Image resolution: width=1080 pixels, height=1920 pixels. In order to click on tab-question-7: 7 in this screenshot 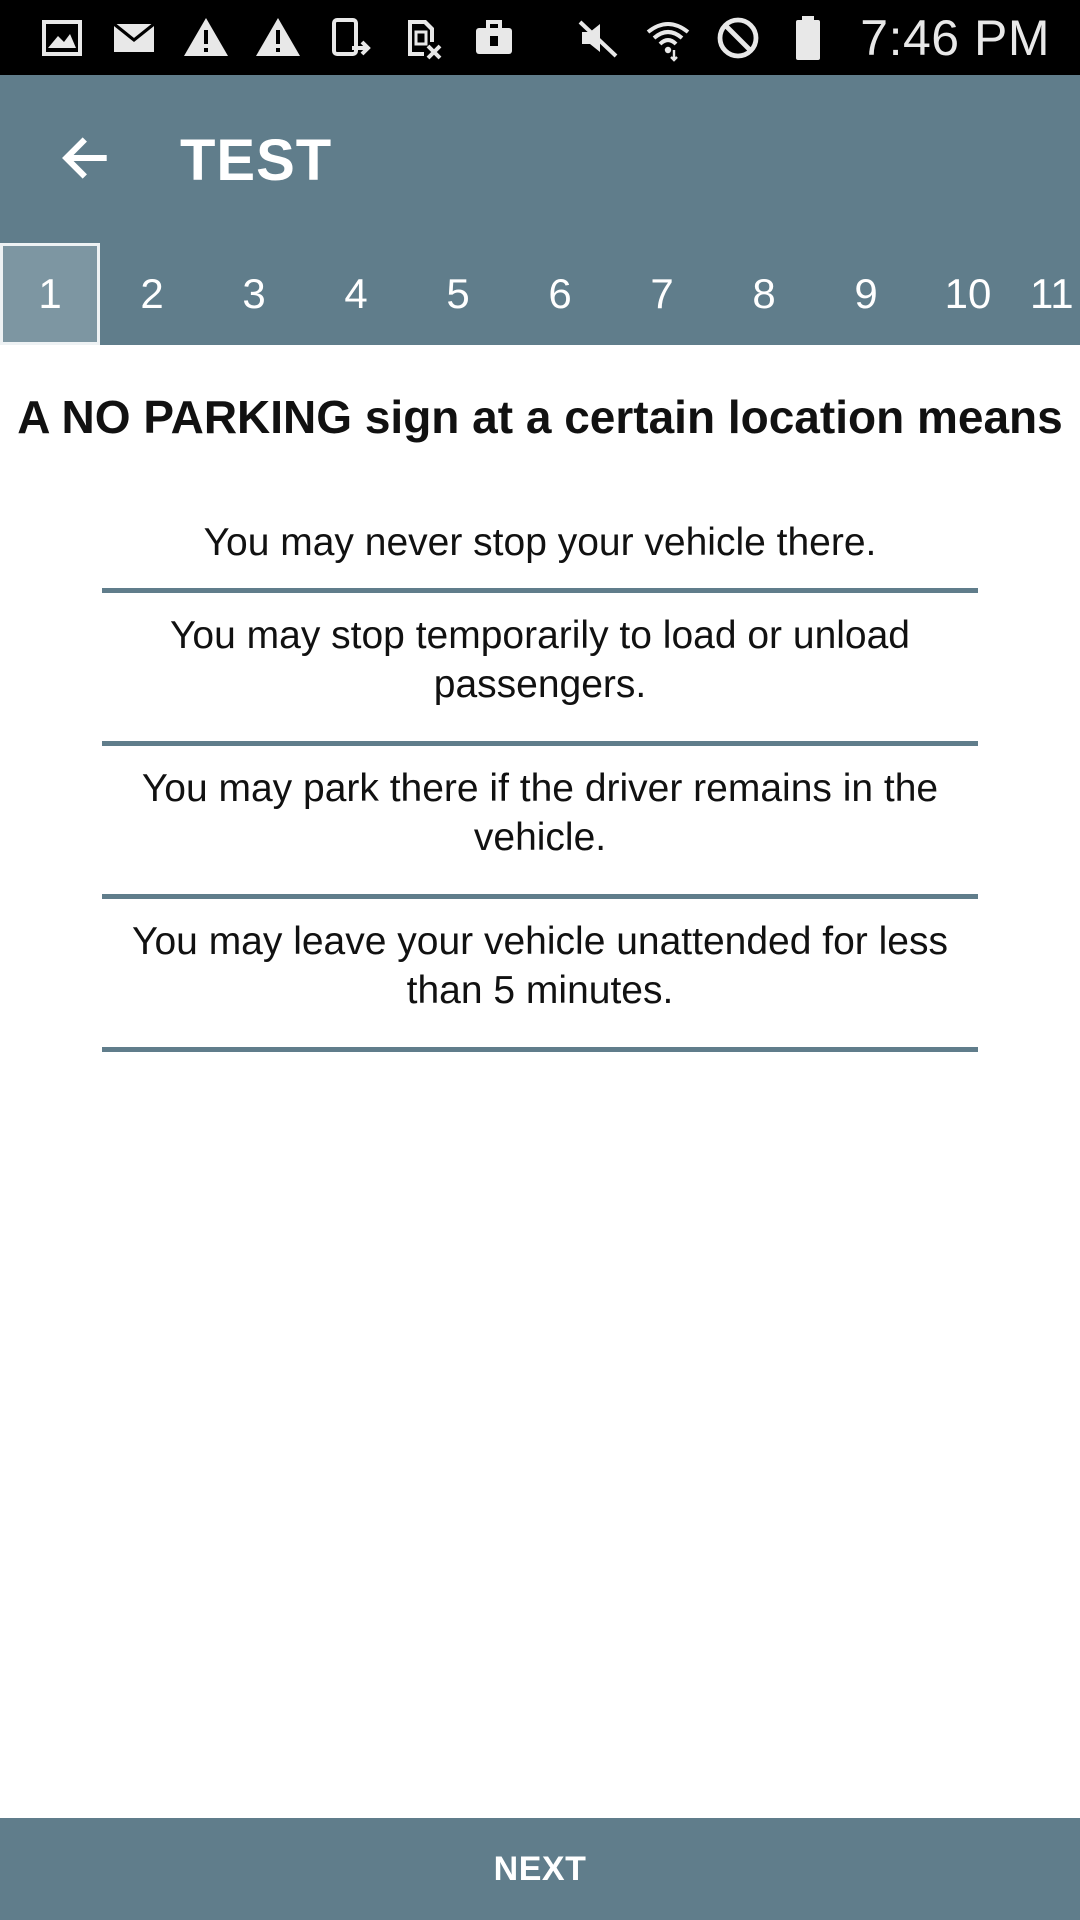, I will do `click(662, 294)`.